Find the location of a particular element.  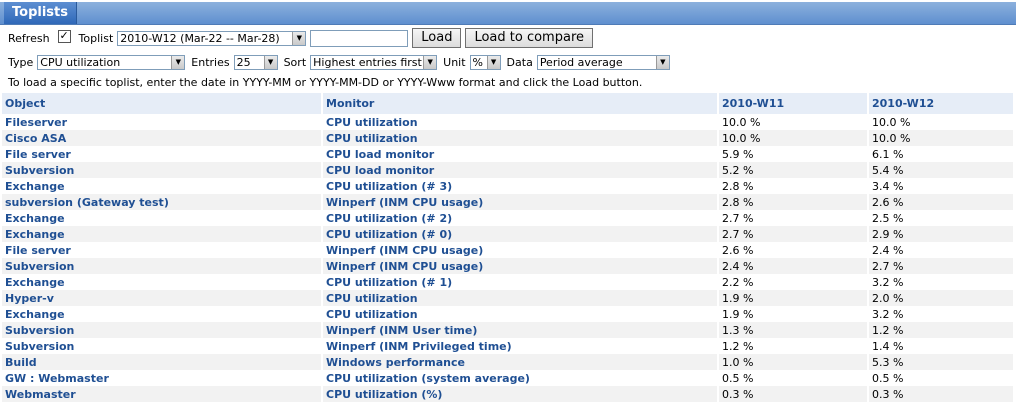

object-cell: Build is located at coordinates (162, 362).